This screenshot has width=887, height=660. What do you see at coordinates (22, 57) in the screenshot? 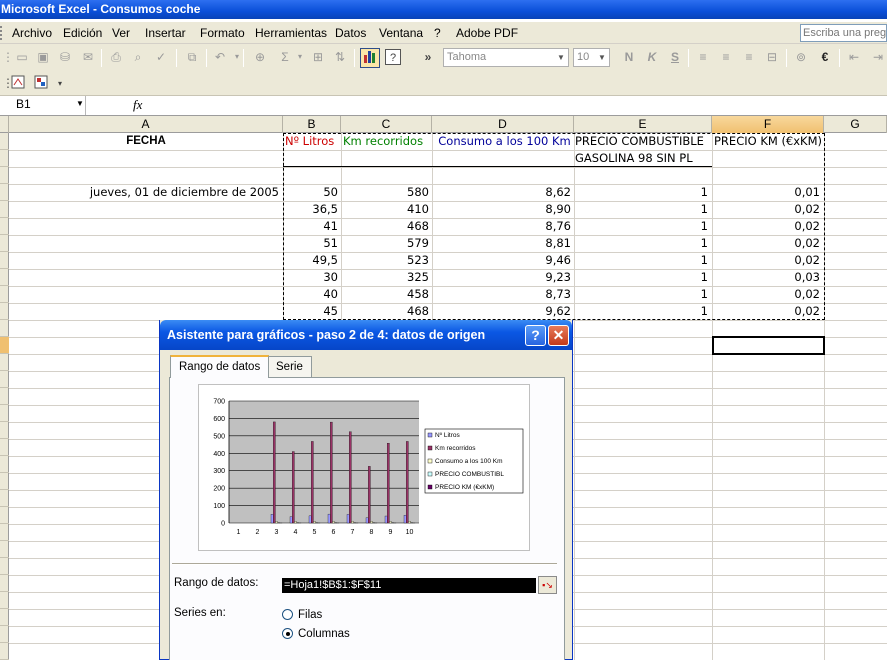
I see `new-icon: ▭` at bounding box center [22, 57].